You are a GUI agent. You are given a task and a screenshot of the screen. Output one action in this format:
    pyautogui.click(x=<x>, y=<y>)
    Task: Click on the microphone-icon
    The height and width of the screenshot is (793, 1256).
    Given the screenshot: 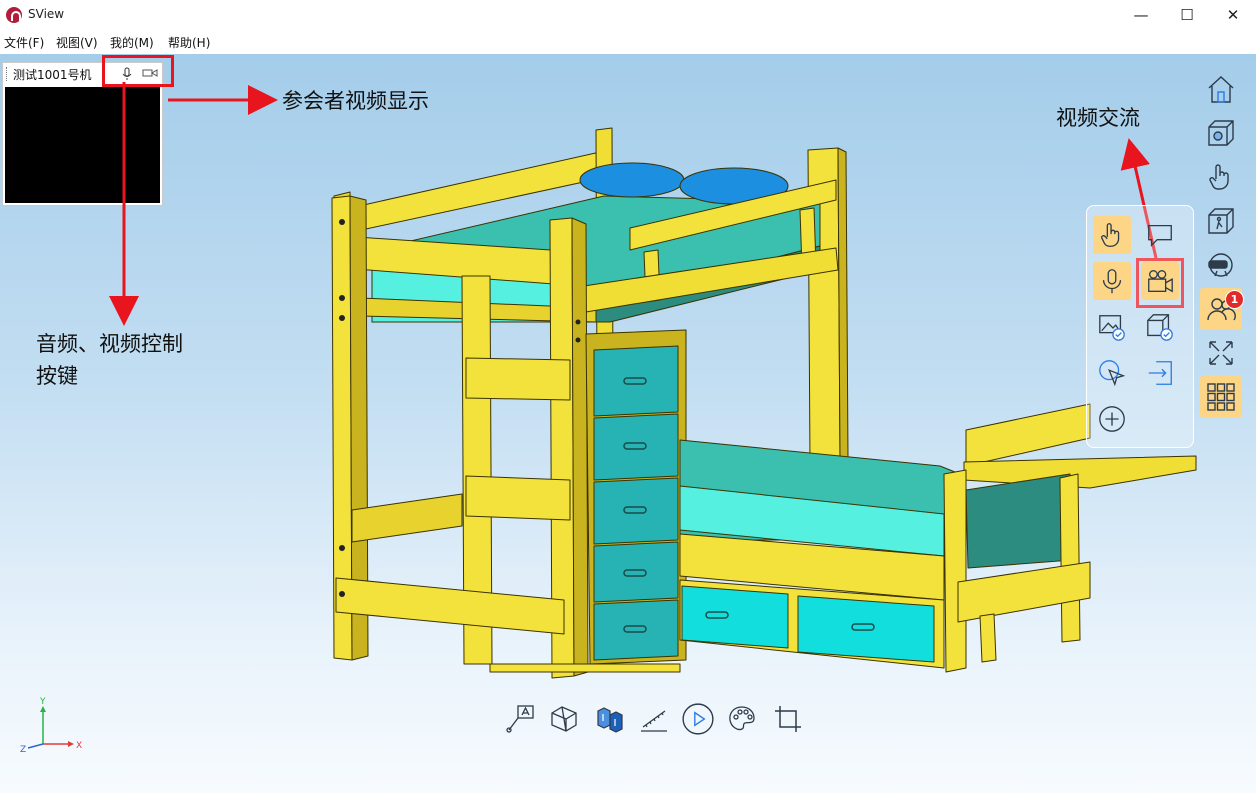 What is the action you would take?
    pyautogui.click(x=1112, y=281)
    